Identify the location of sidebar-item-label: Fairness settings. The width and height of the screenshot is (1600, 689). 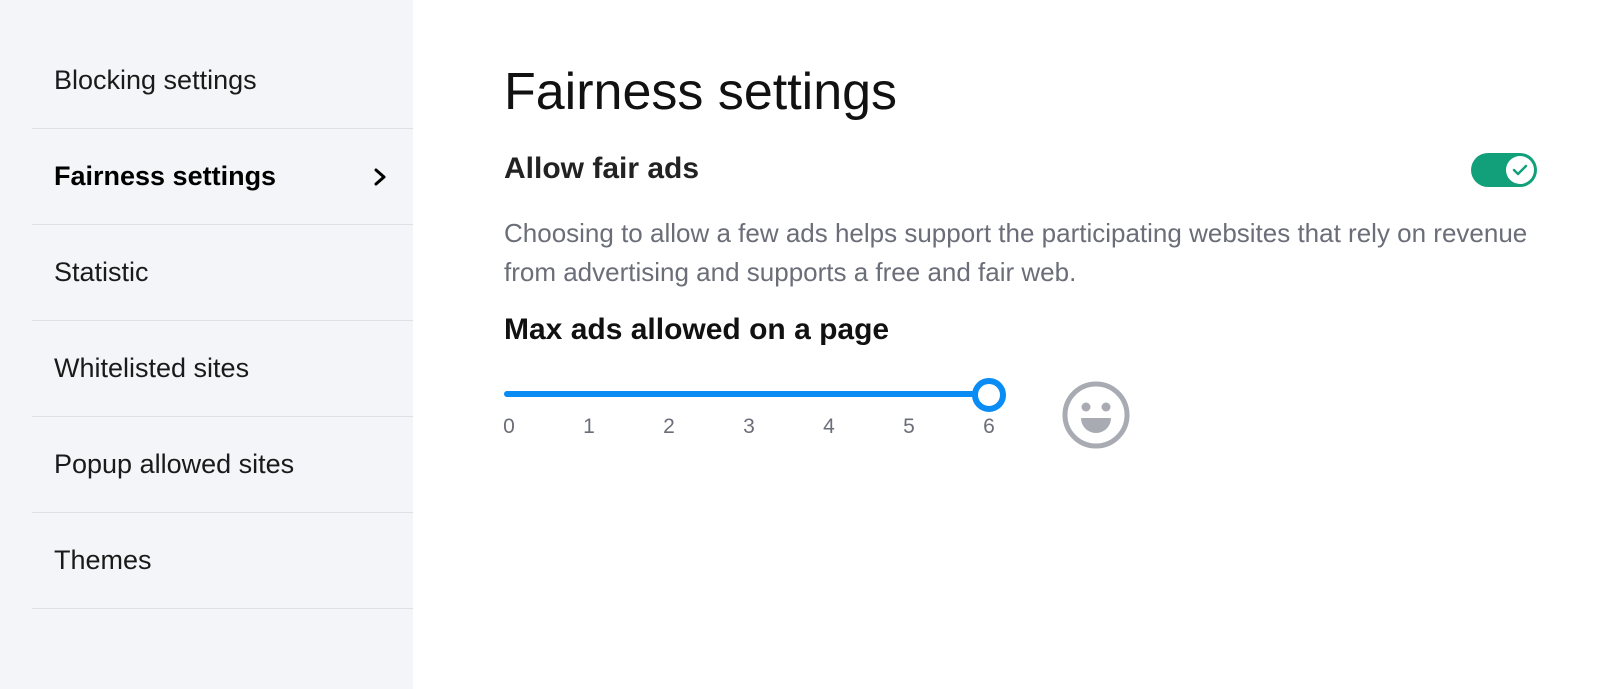
(165, 176).